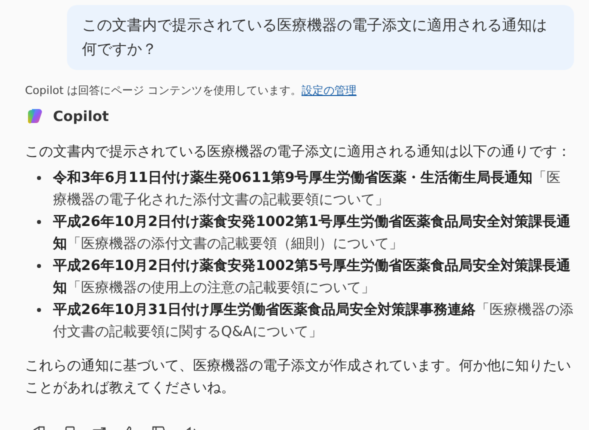 This screenshot has width=589, height=430. Describe the element at coordinates (298, 377) in the screenshot. I see `response-closing: これらの通知に基づいて、医療機器の電子添文が作成されています。何か他に知りたいことがあれば教えてくださいね。` at that location.